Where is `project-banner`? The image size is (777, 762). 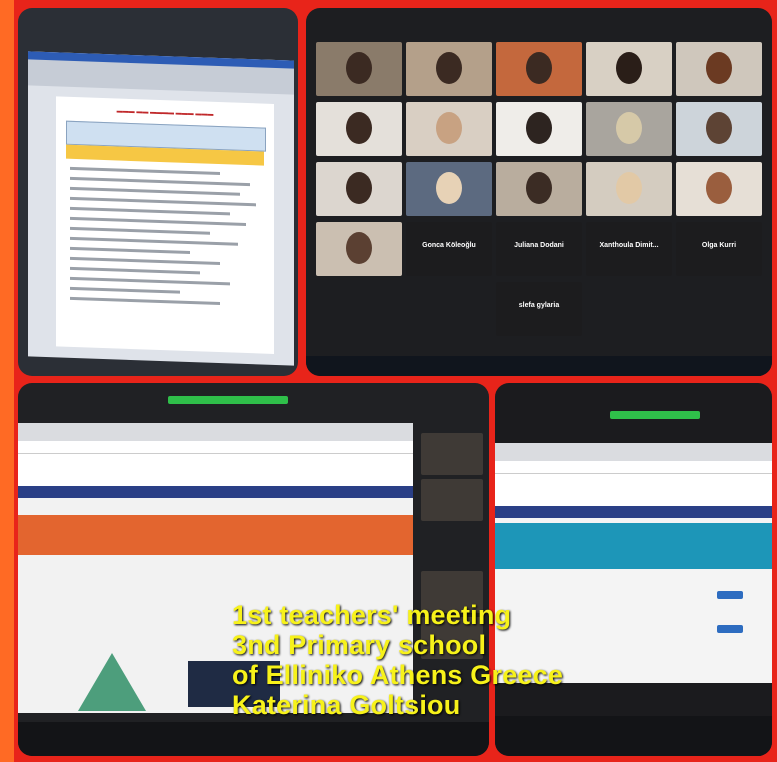 project-banner is located at coordinates (633, 546).